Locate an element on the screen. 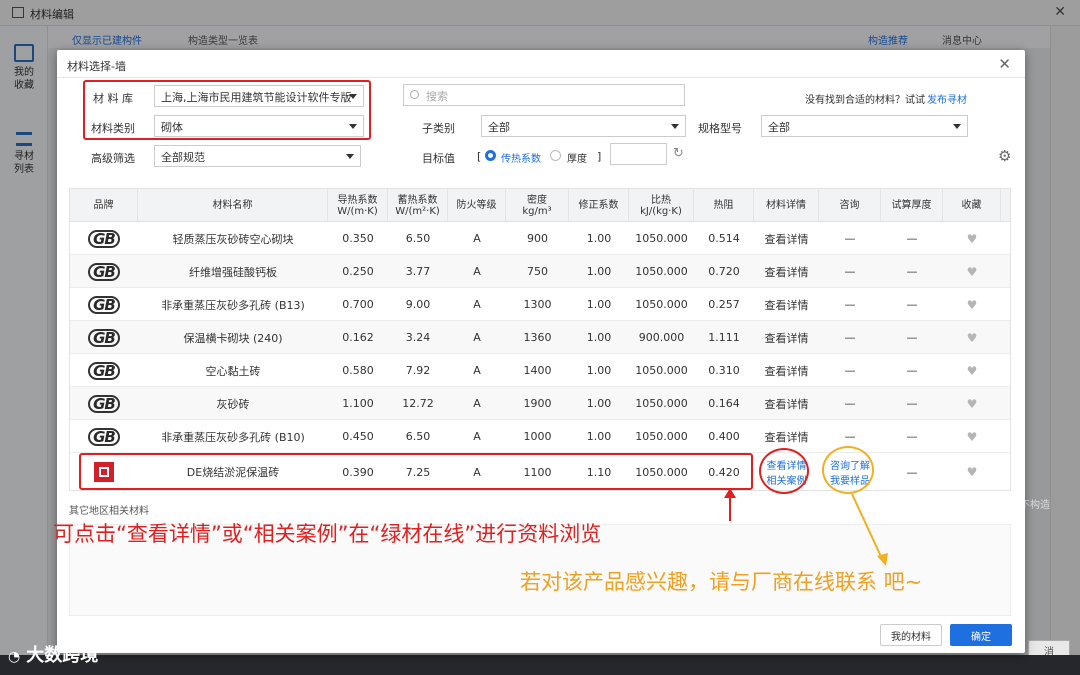  orange-arrow is located at coordinates (868, 528).